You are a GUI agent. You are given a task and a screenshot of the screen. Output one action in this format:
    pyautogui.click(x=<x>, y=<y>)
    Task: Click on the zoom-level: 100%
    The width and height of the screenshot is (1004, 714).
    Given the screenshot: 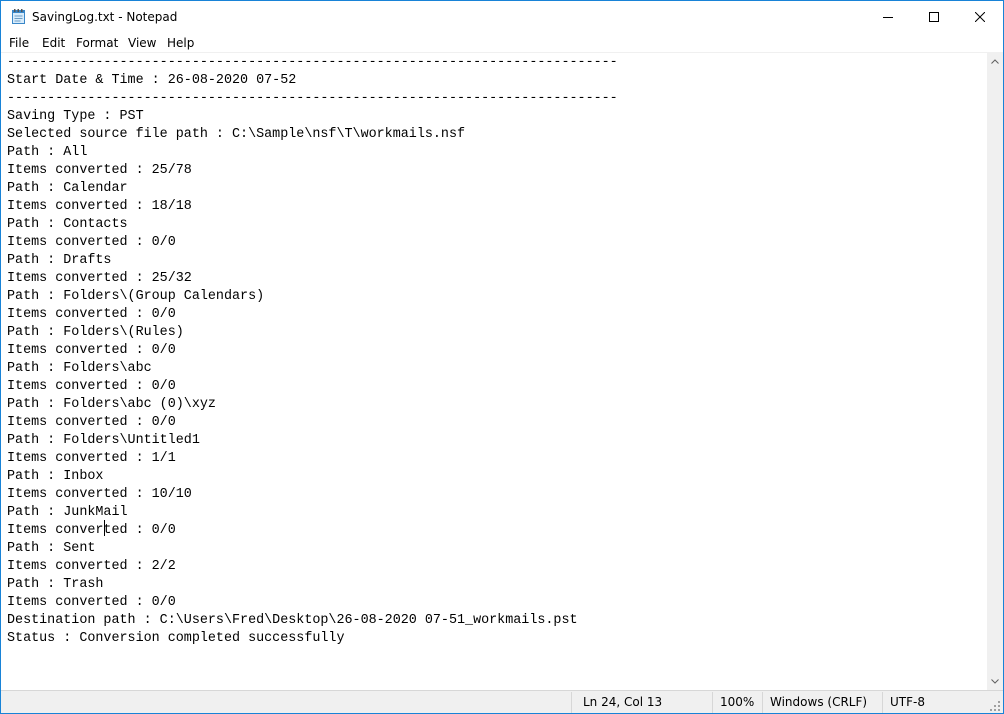 What is the action you would take?
    pyautogui.click(x=737, y=702)
    